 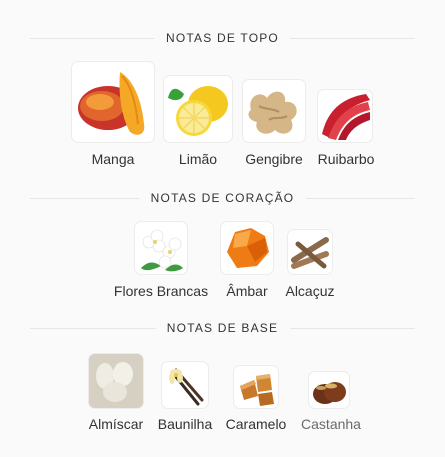 What do you see at coordinates (247, 291) in the screenshot?
I see `item-label: Âmbar` at bounding box center [247, 291].